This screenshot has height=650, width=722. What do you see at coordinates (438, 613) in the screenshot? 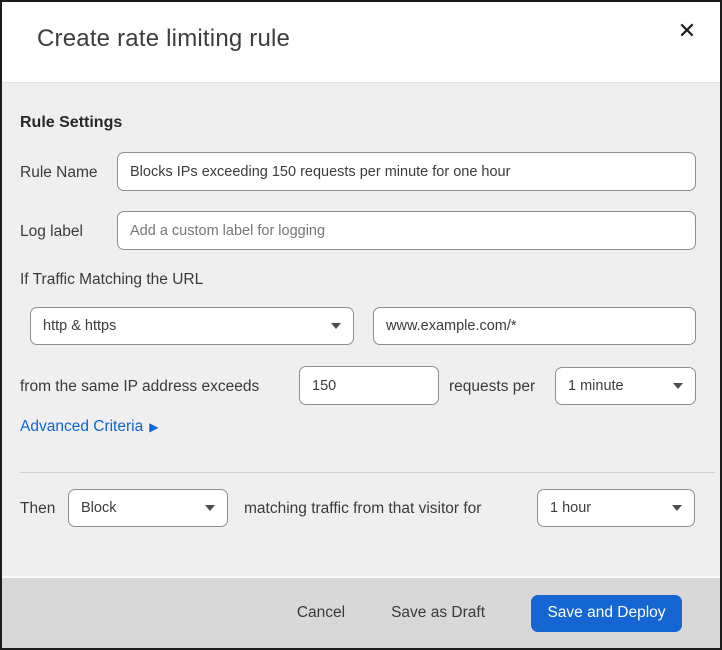
I see `save-as-draft-button: Save as Draft` at bounding box center [438, 613].